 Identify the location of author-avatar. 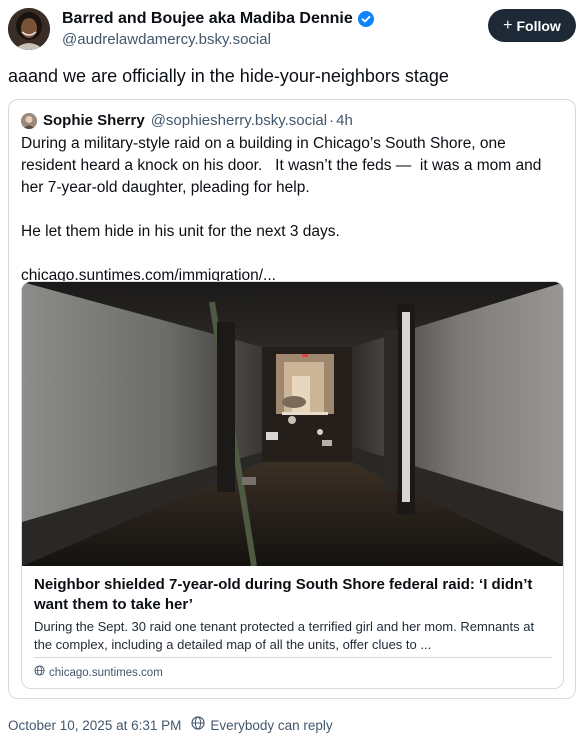
(29, 29).